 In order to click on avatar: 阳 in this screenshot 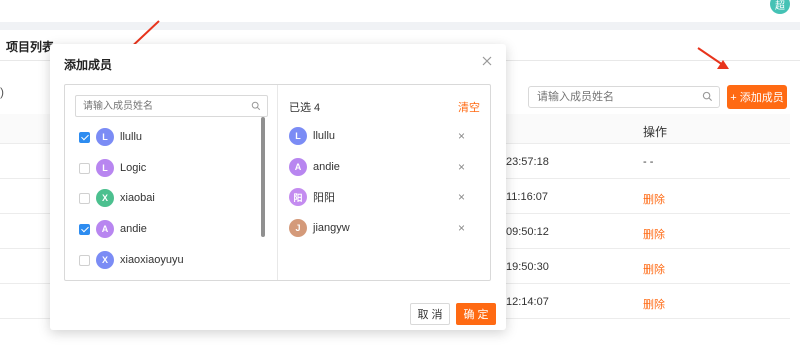, I will do `click(298, 197)`.